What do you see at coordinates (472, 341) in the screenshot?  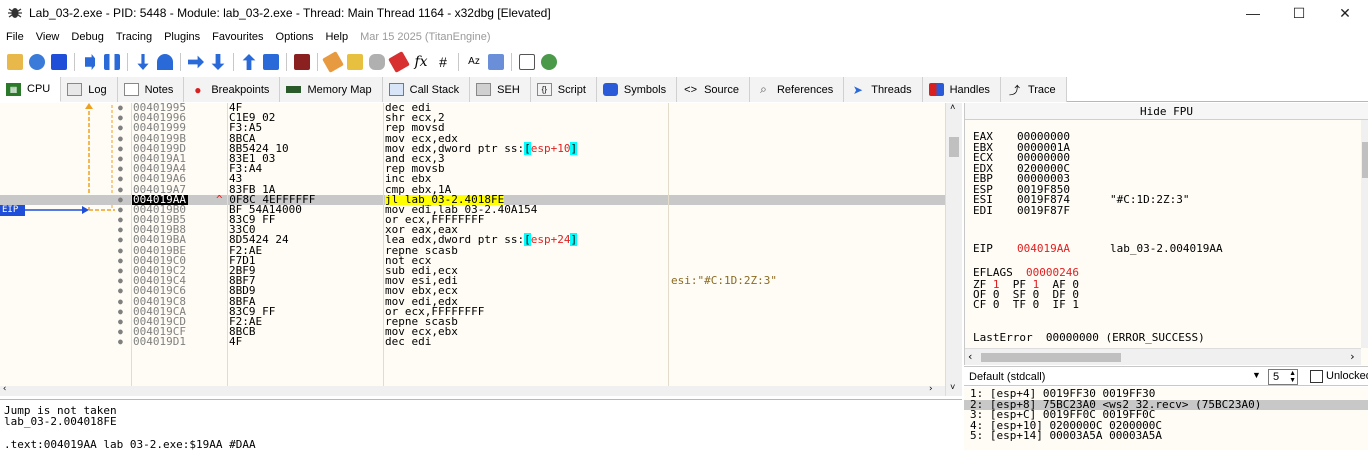 I see `disassembly-row: ● 004019D1 4F dec edi` at bounding box center [472, 341].